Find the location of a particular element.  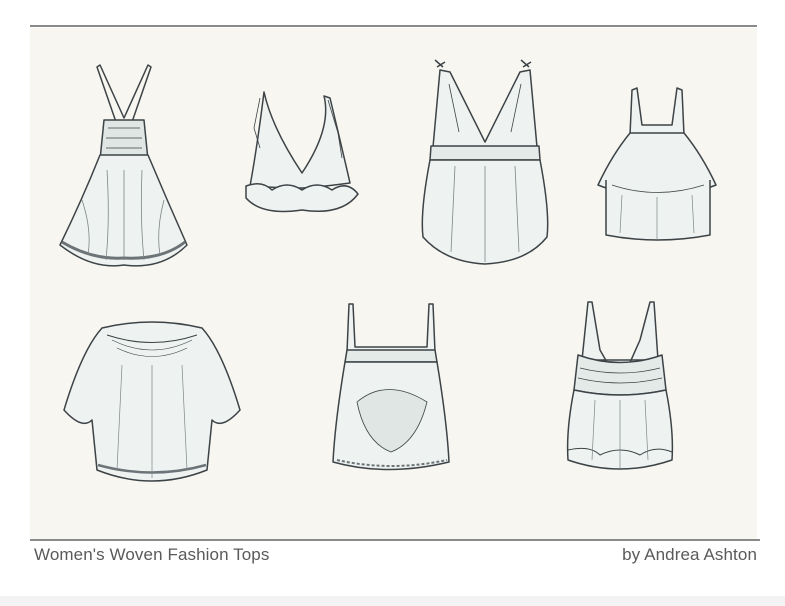

empire-top-sketch is located at coordinates (485, 165).